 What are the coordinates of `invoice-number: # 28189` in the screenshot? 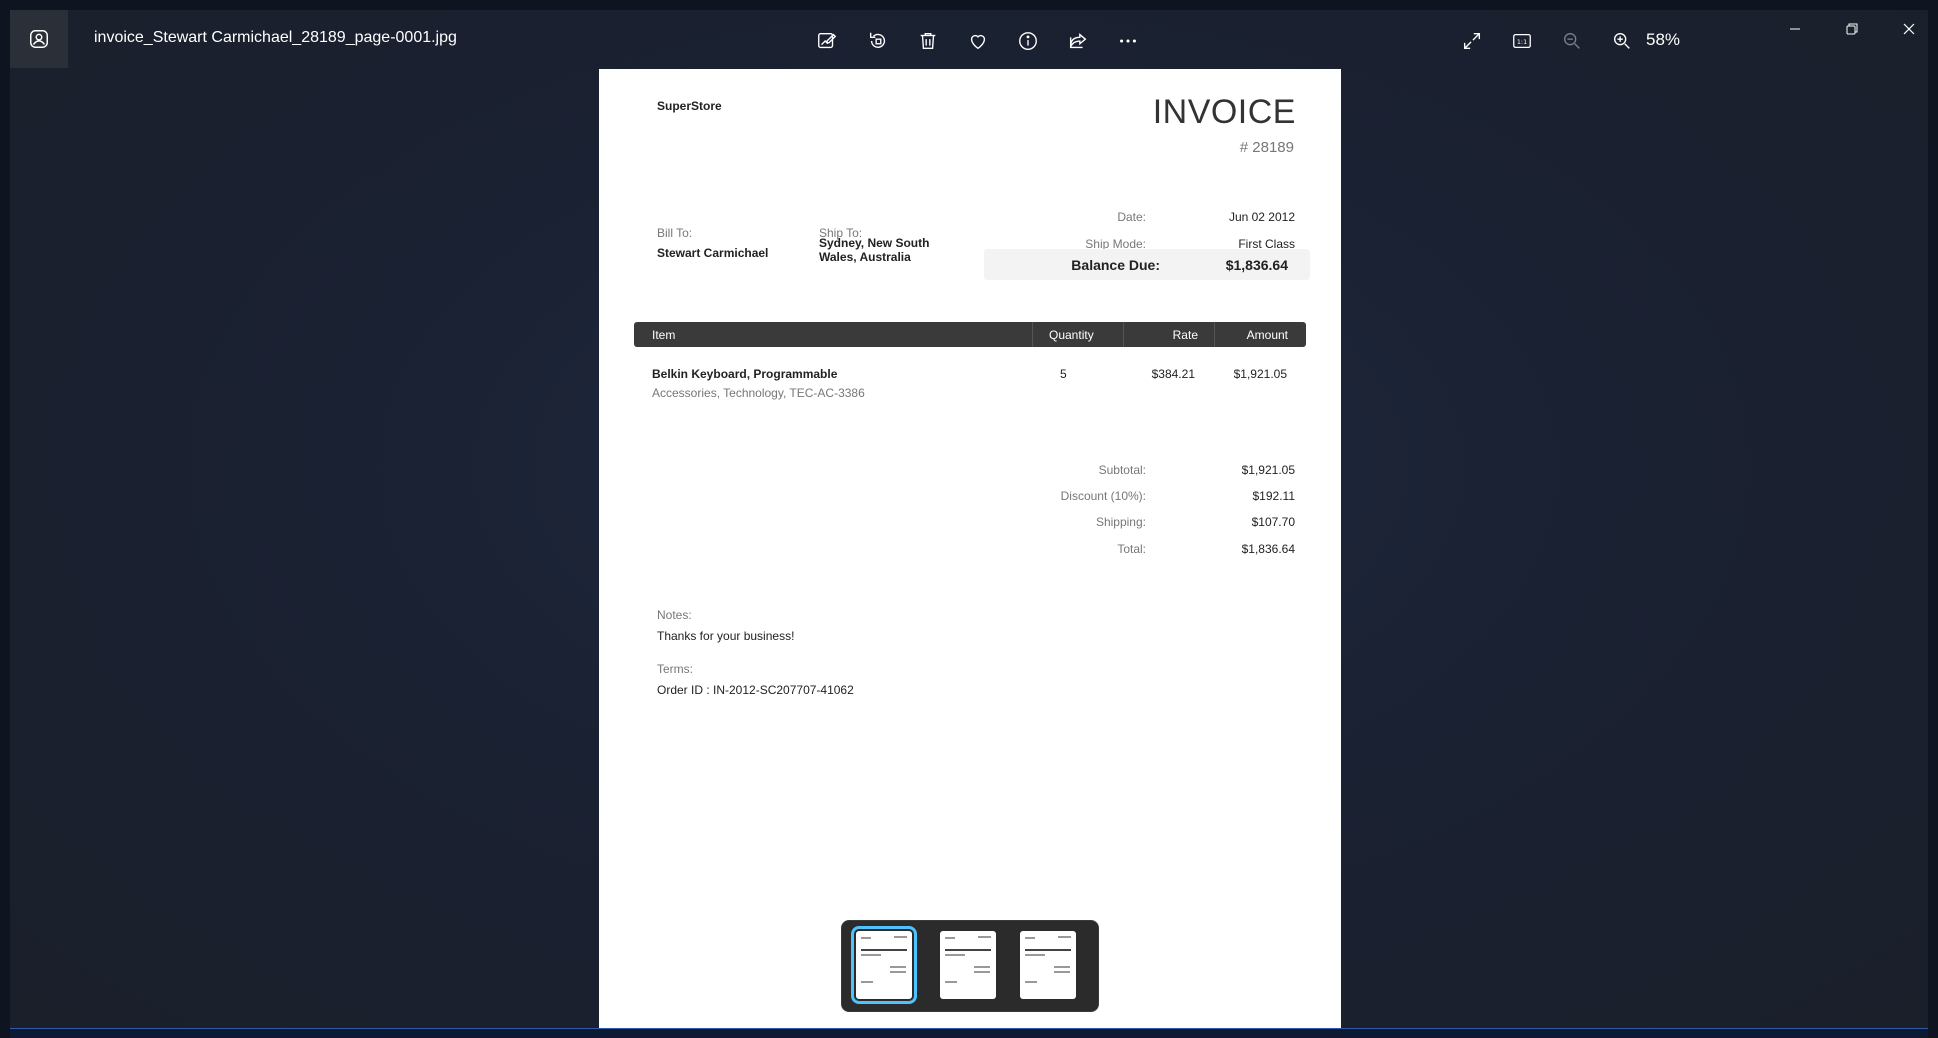 It's located at (1266, 147).